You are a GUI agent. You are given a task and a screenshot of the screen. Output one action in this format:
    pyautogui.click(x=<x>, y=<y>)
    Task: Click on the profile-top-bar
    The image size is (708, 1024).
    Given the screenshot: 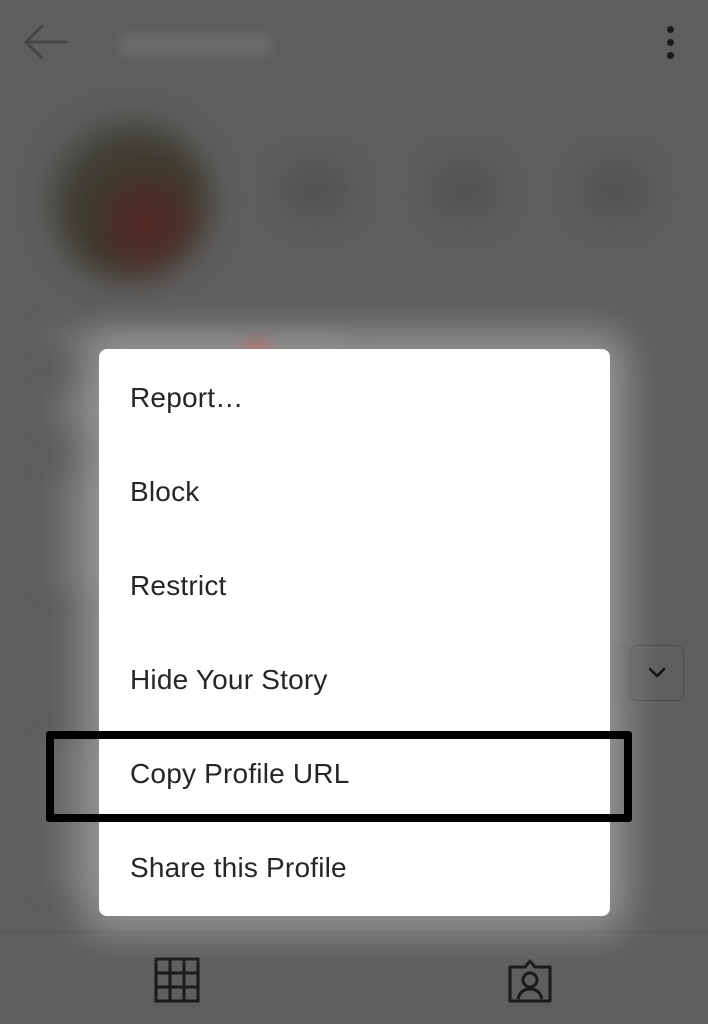 What is the action you would take?
    pyautogui.click(x=354, y=44)
    